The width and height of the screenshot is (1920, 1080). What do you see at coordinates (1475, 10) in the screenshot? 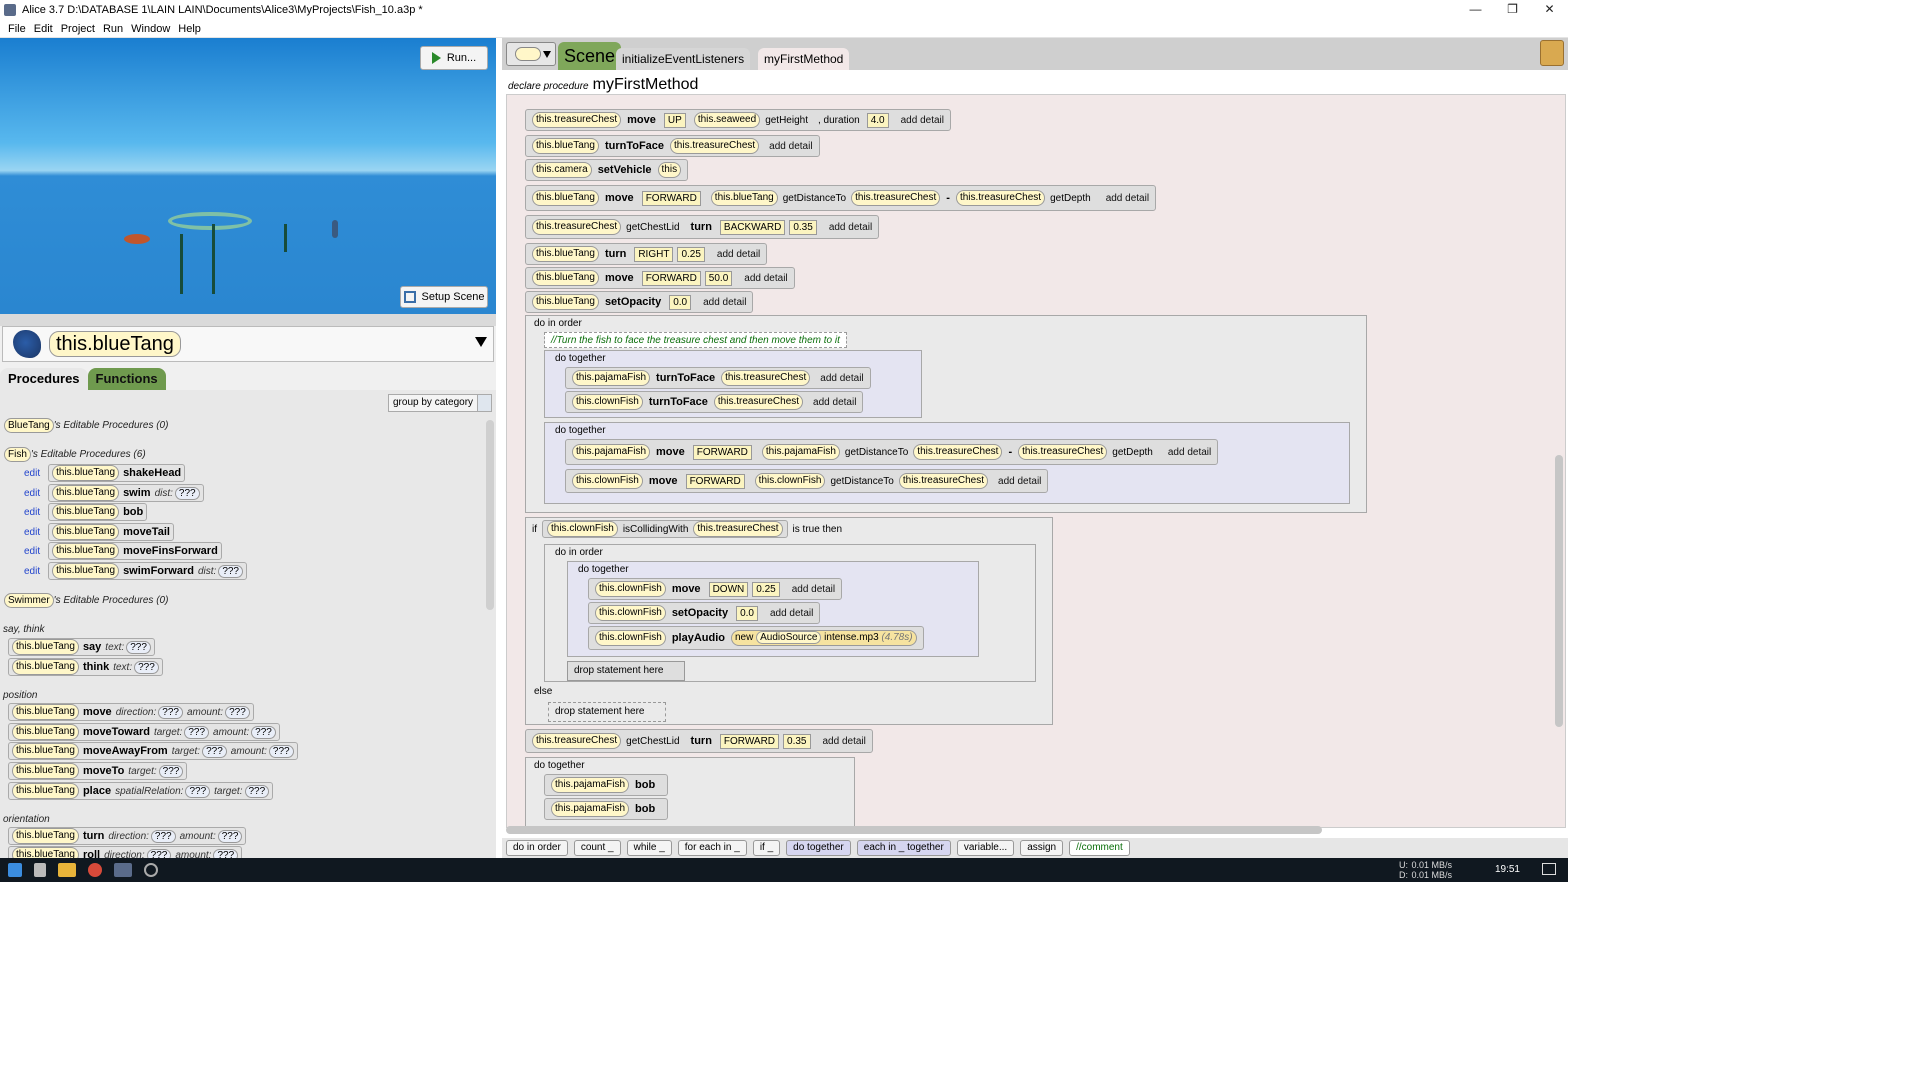
I see `minimize-button: —` at bounding box center [1475, 10].